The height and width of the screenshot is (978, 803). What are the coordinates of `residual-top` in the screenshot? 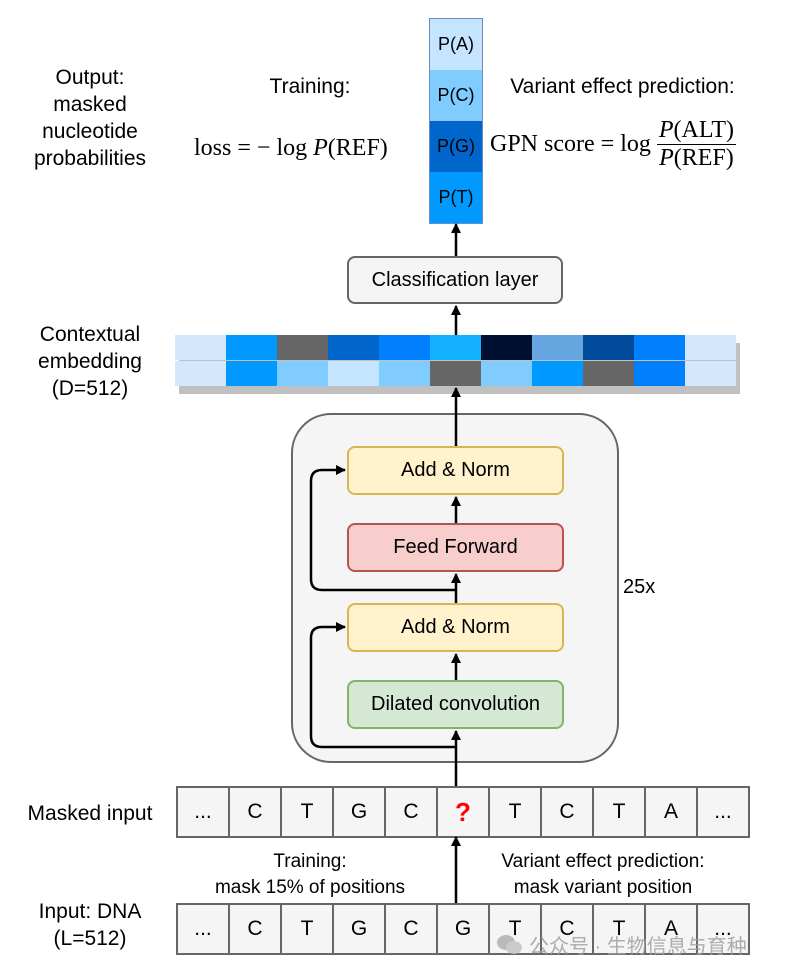 It's located at (382, 528).